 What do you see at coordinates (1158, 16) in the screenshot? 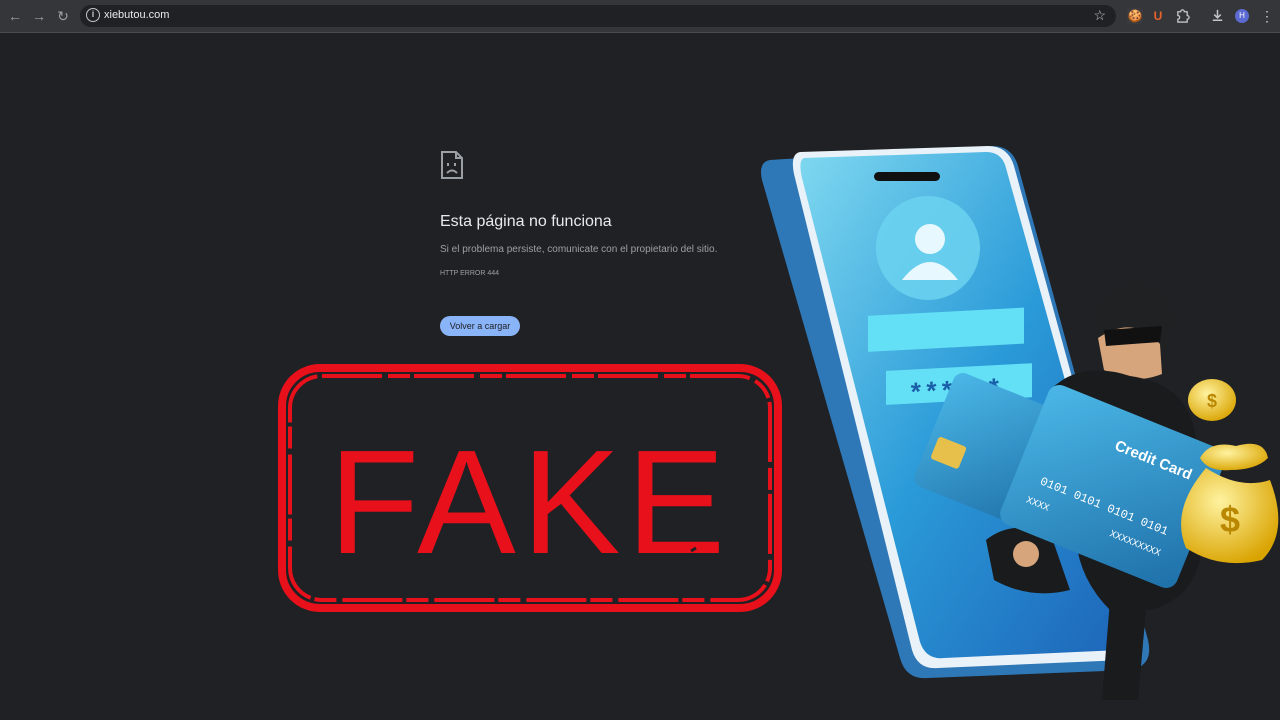
I see `extension-2-icon: U` at bounding box center [1158, 16].